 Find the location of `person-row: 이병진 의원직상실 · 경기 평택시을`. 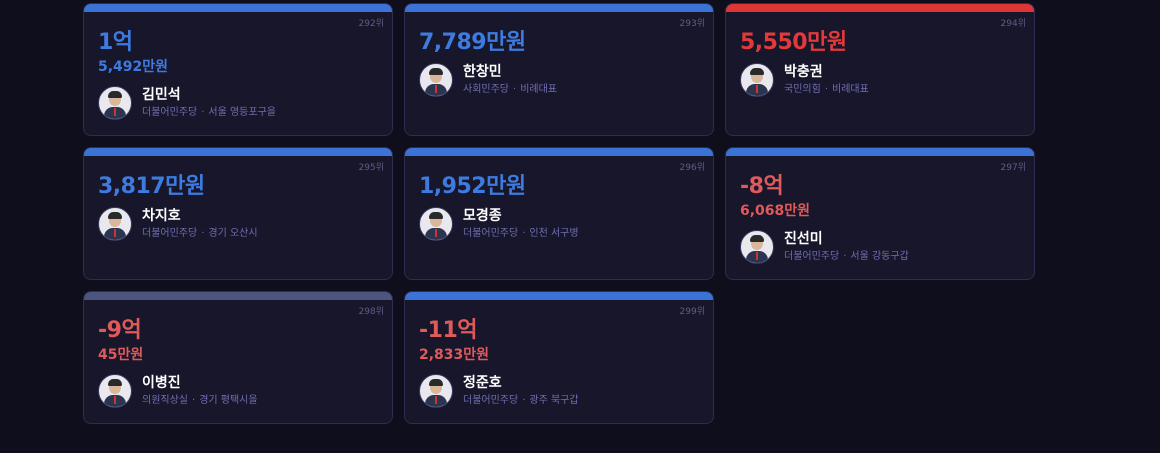

person-row: 이병진 의원직상실 · 경기 평택시을 is located at coordinates (178, 391).